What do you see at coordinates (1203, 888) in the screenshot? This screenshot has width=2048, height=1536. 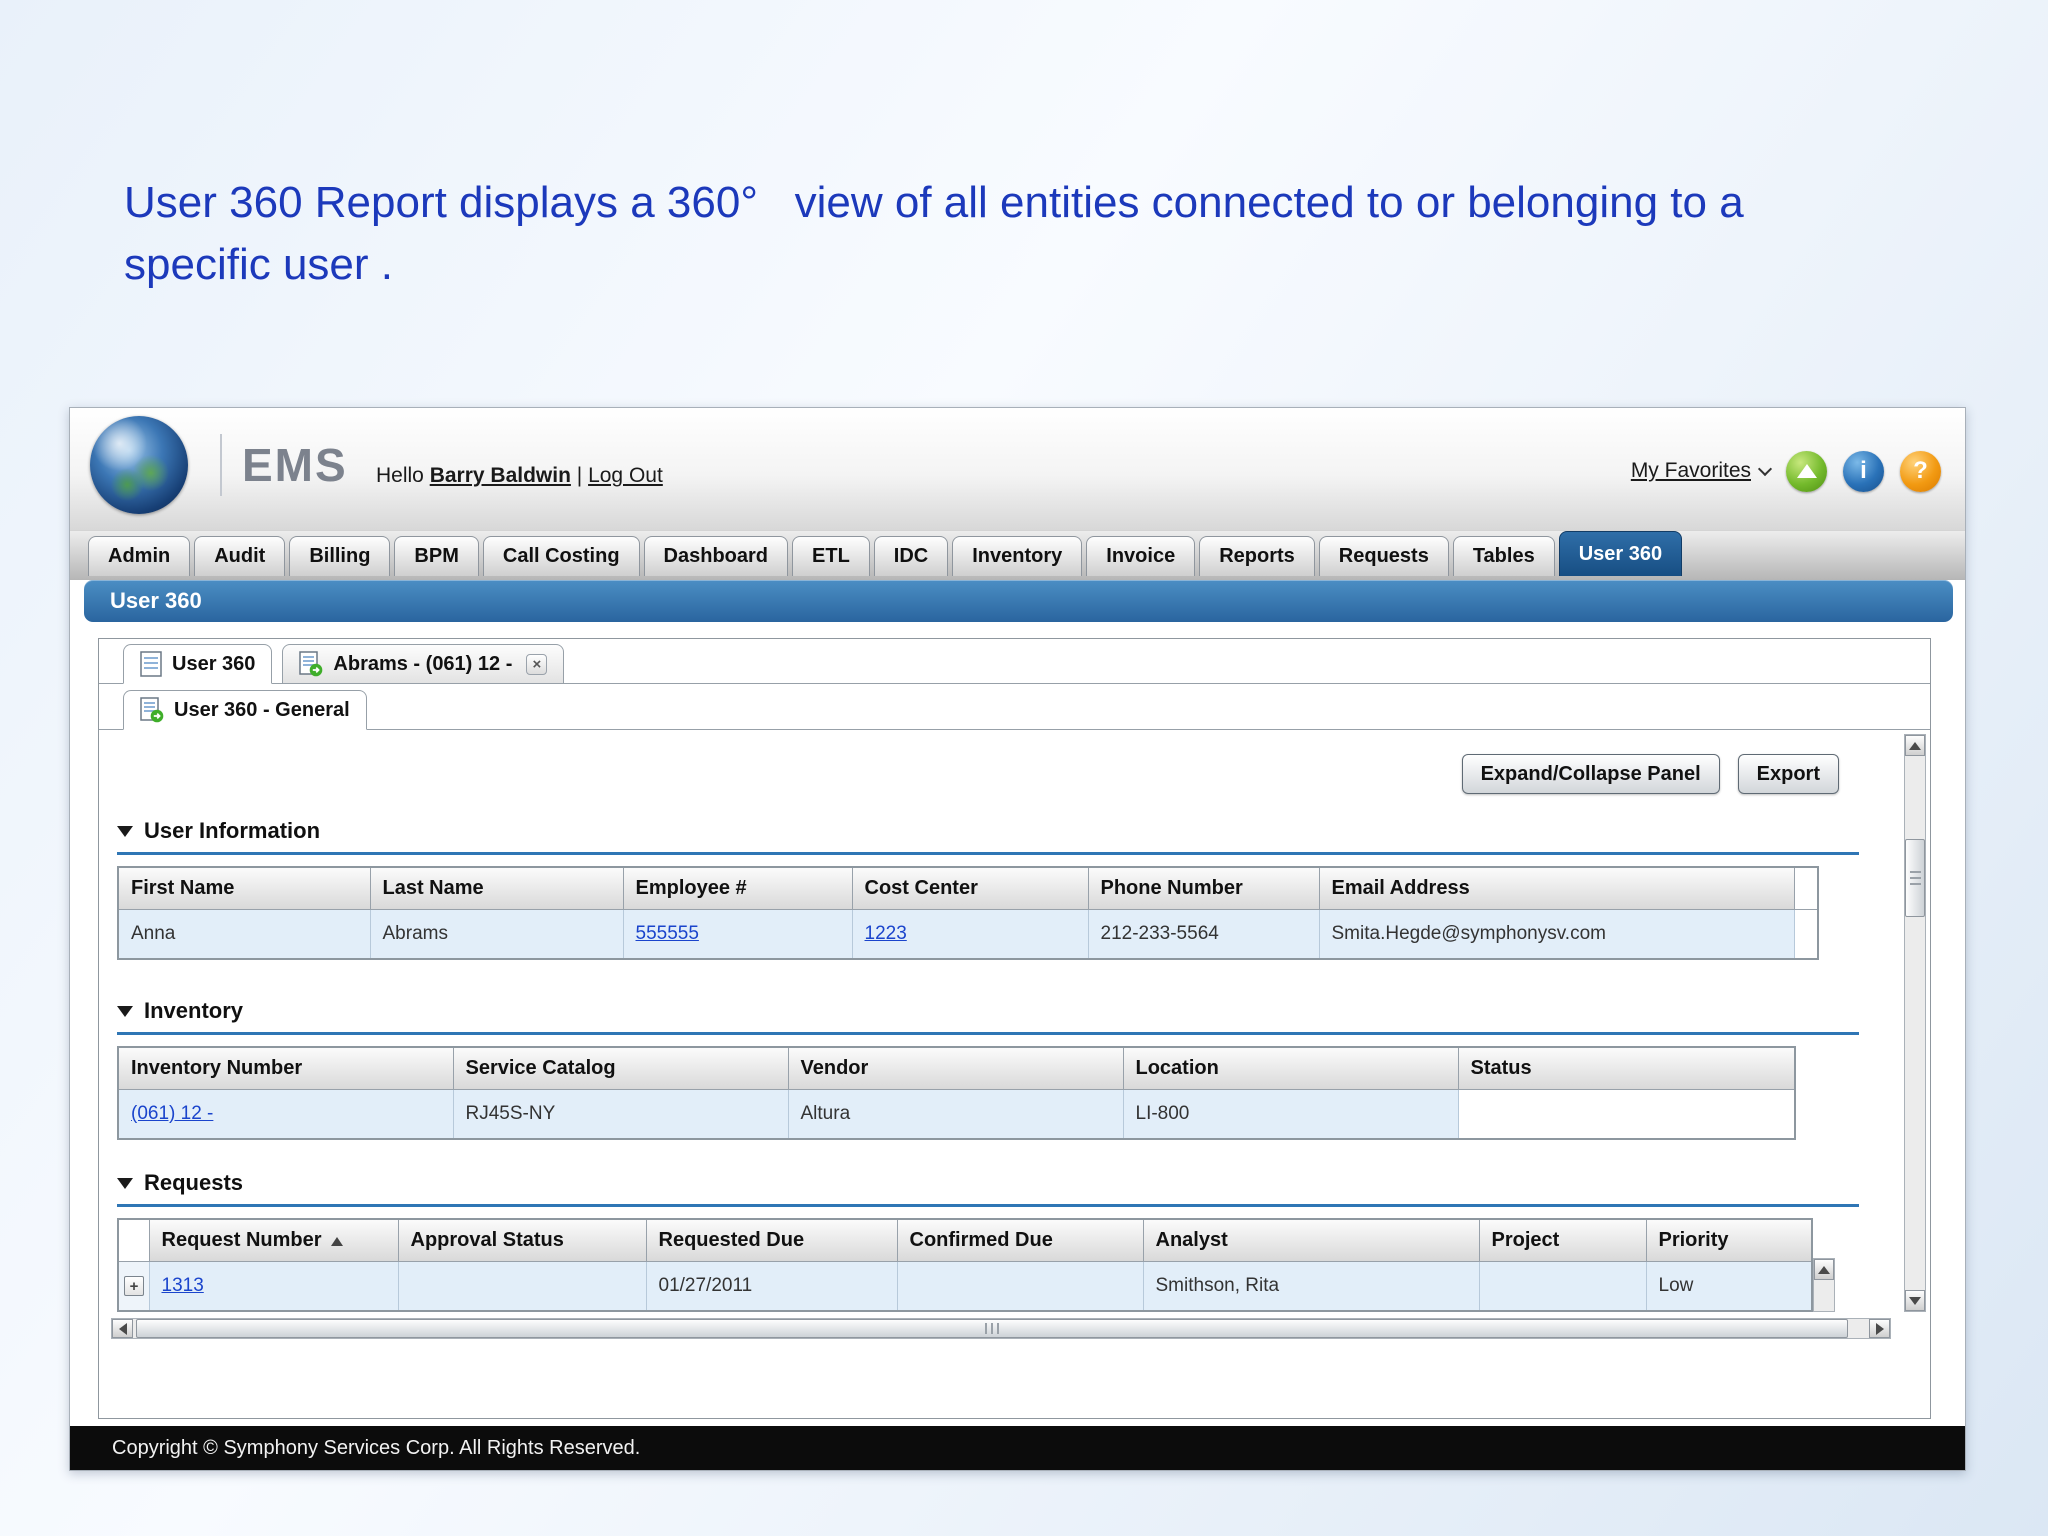 I see `column-phone-number: Phone Number` at bounding box center [1203, 888].